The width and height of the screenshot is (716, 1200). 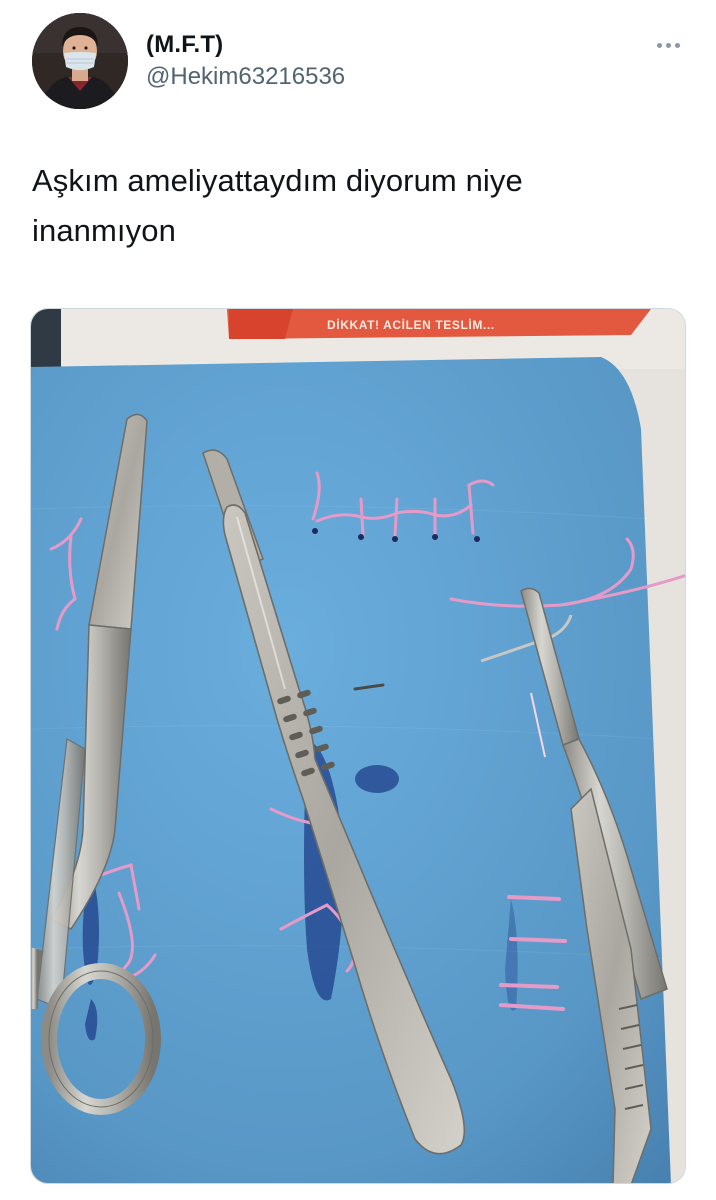 I want to click on more-options-button, so click(x=668, y=45).